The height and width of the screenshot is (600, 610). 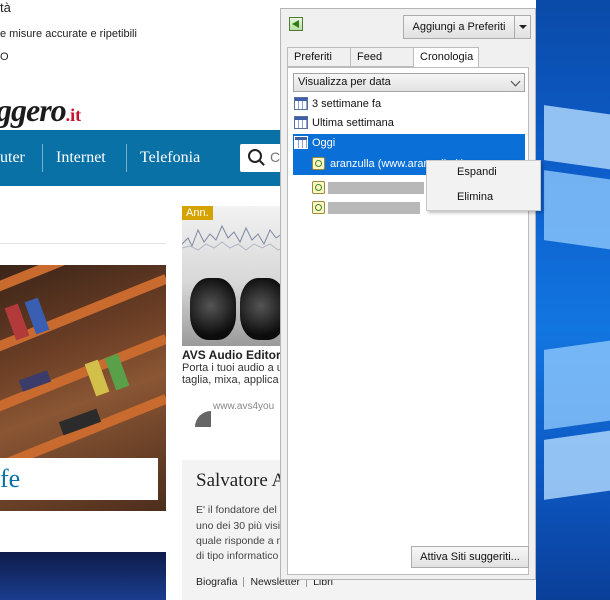 What do you see at coordinates (255, 156) in the screenshot?
I see `search-icon` at bounding box center [255, 156].